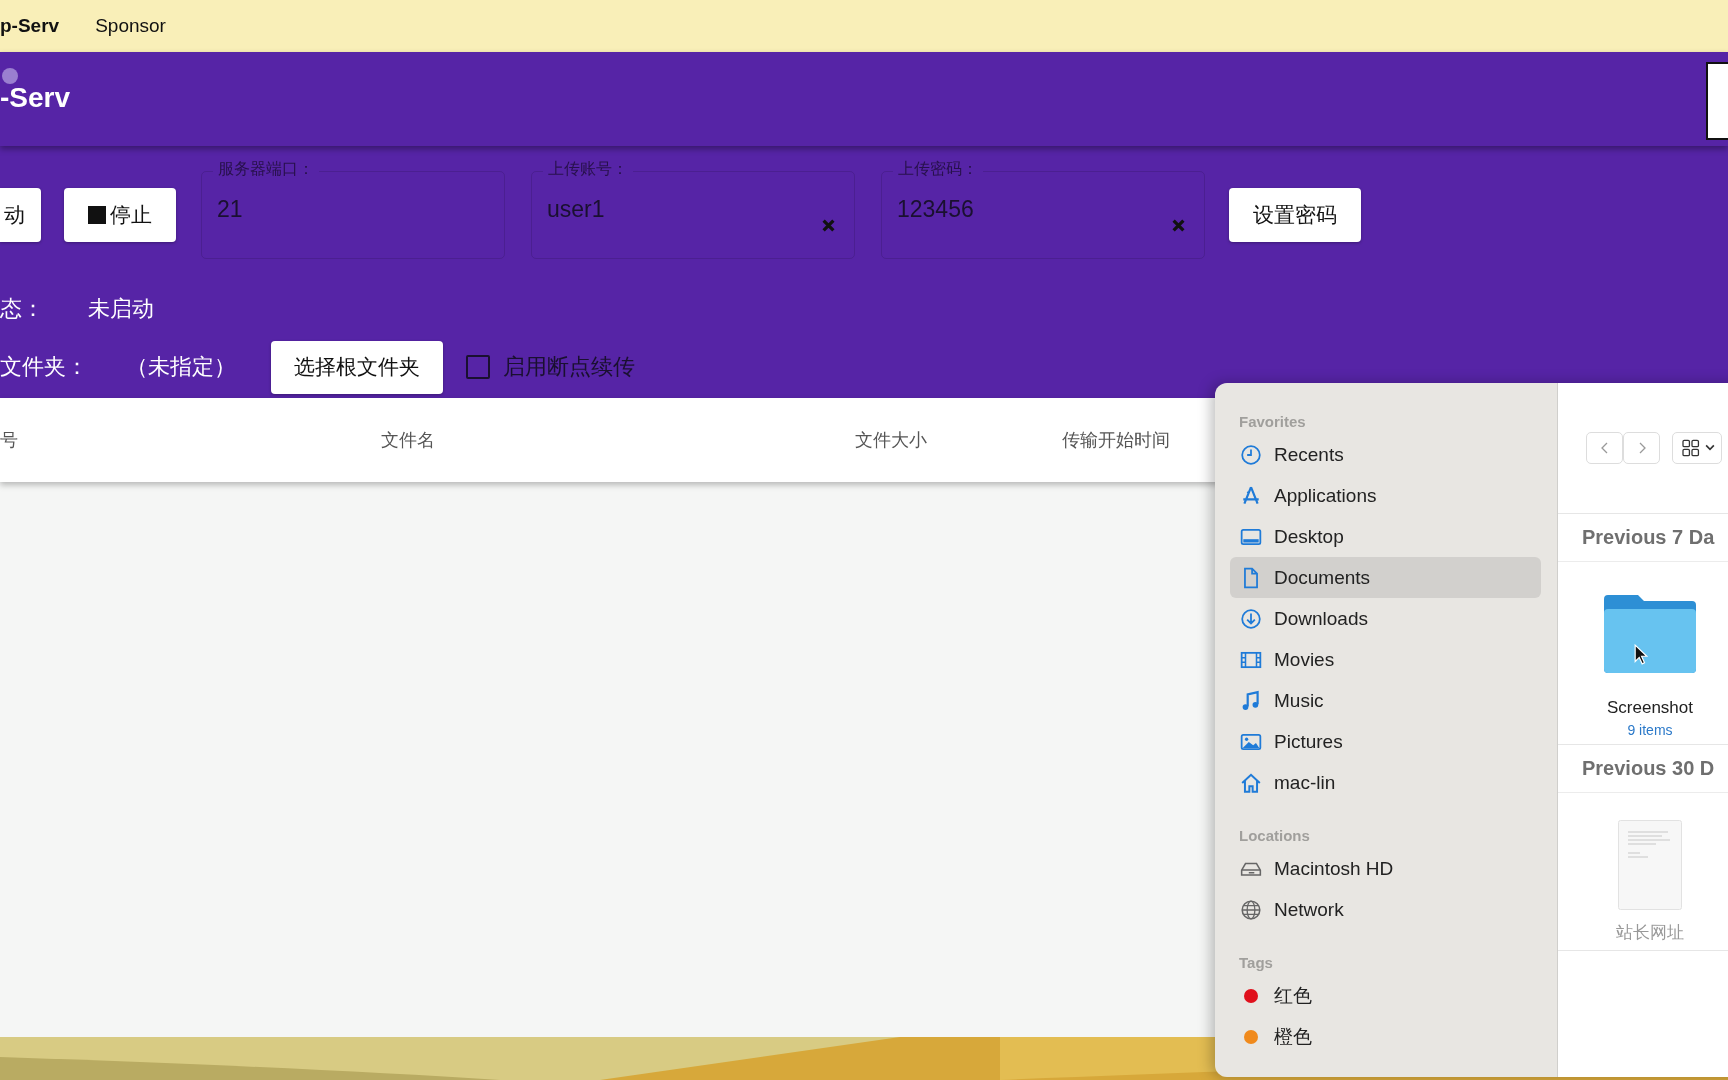 This screenshot has width=1728, height=1080. What do you see at coordinates (1385, 1036) in the screenshot?
I see `sidebar-item: 橙色` at bounding box center [1385, 1036].